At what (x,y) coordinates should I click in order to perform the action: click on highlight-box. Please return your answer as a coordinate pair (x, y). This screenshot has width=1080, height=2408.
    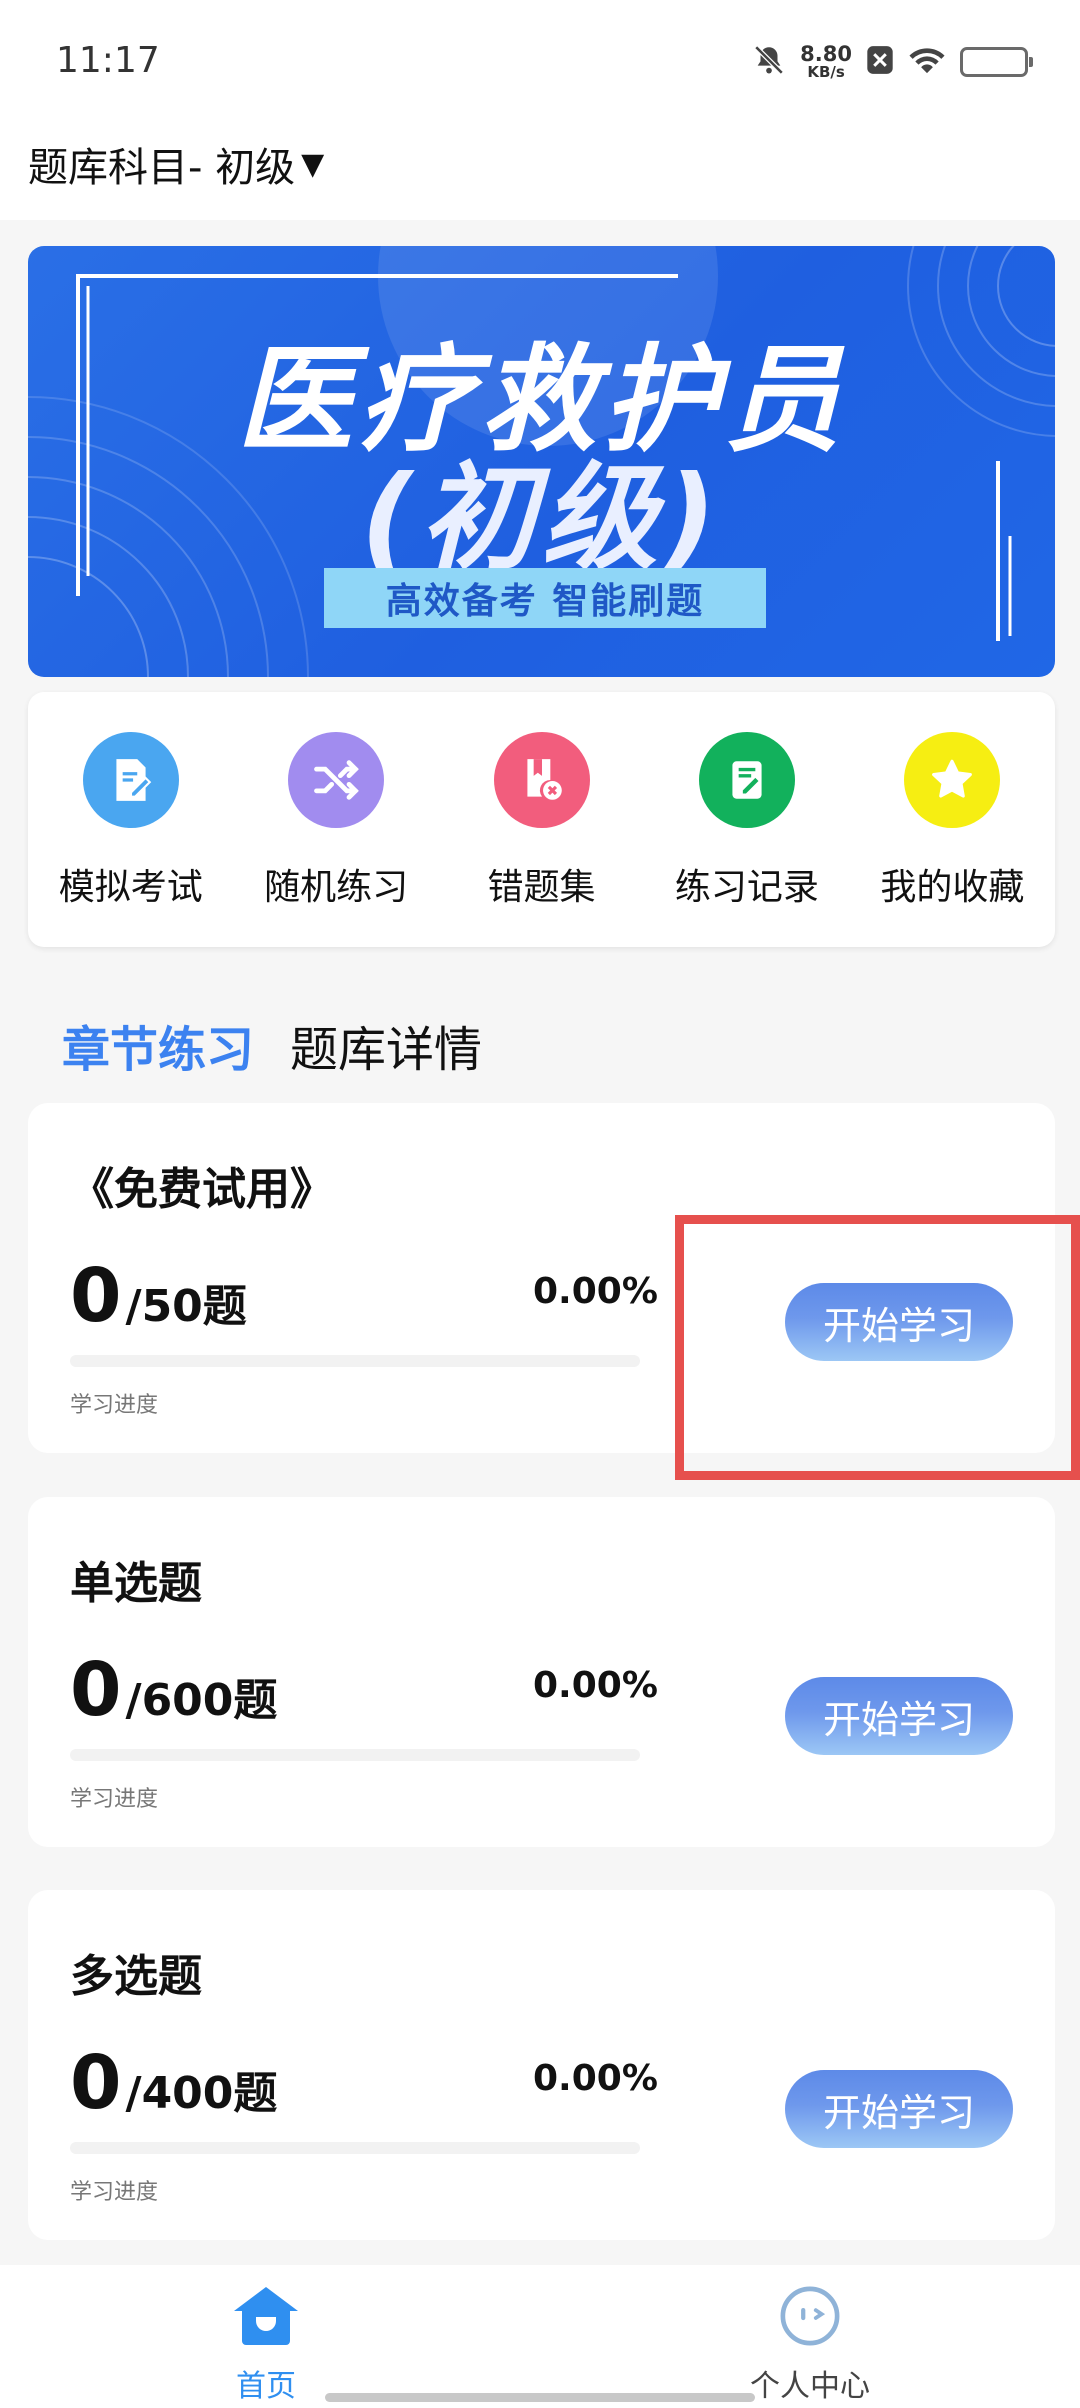
    Looking at the image, I should click on (877, 1347).